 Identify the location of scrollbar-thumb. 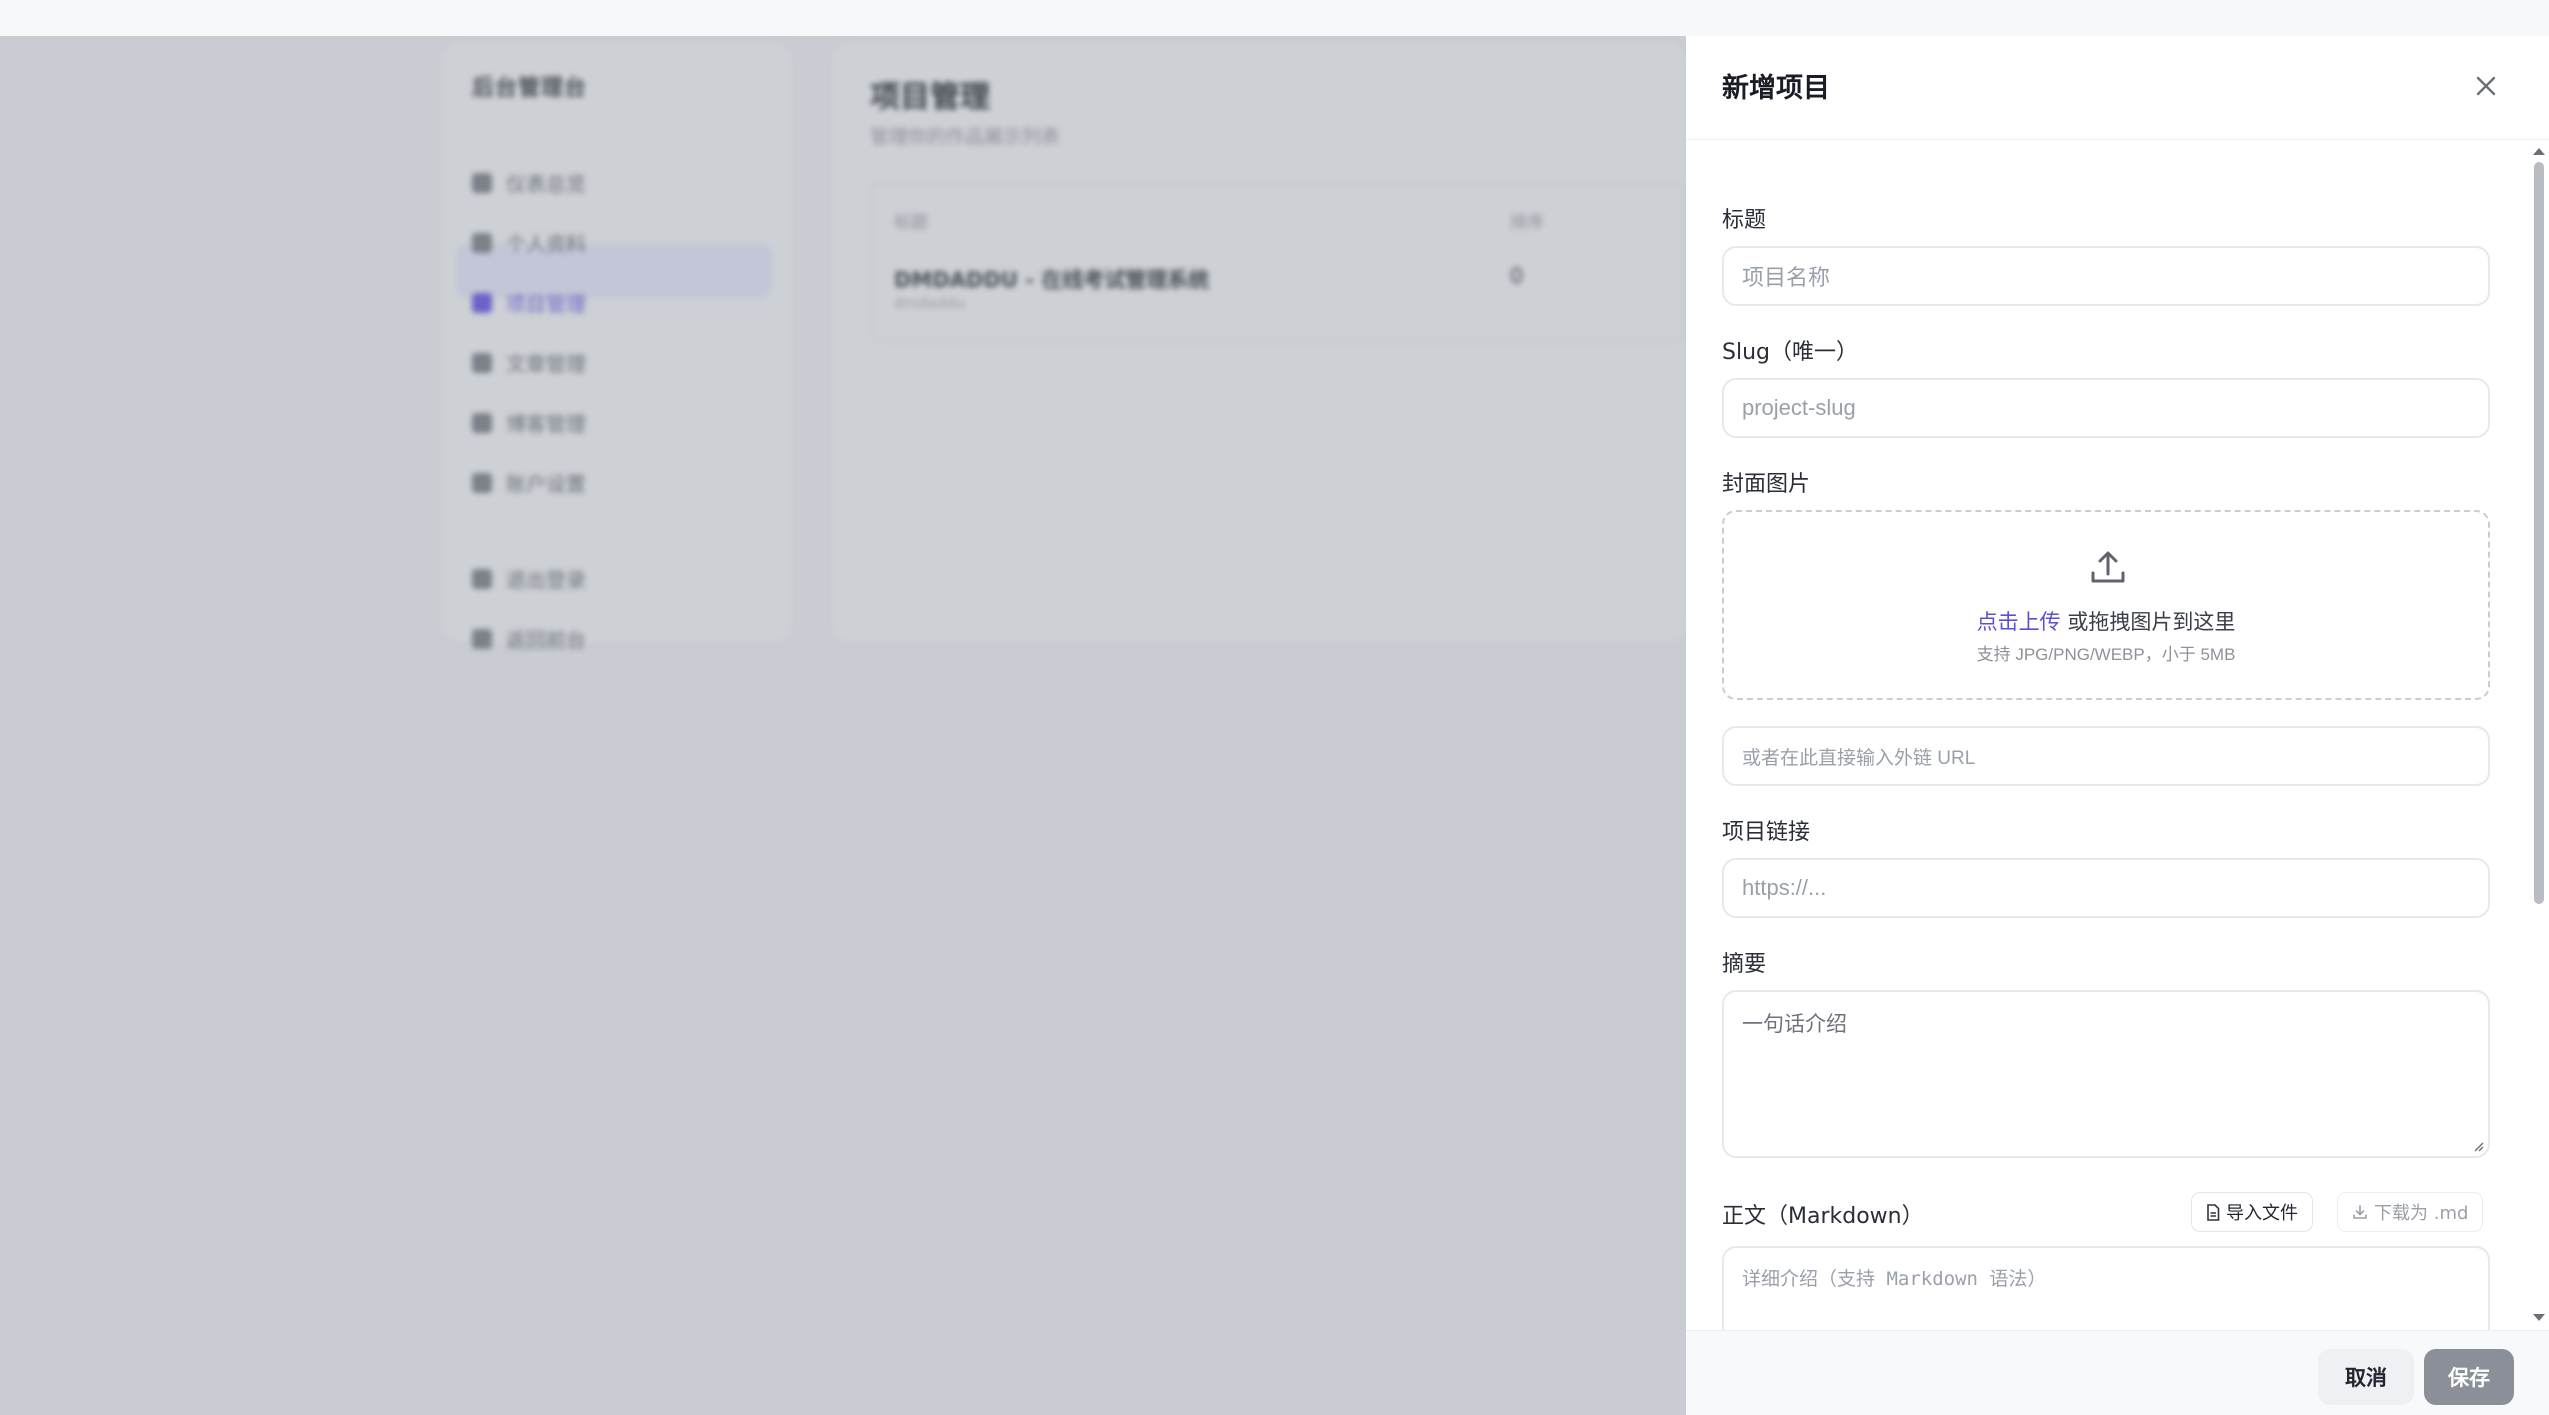
(2539, 533).